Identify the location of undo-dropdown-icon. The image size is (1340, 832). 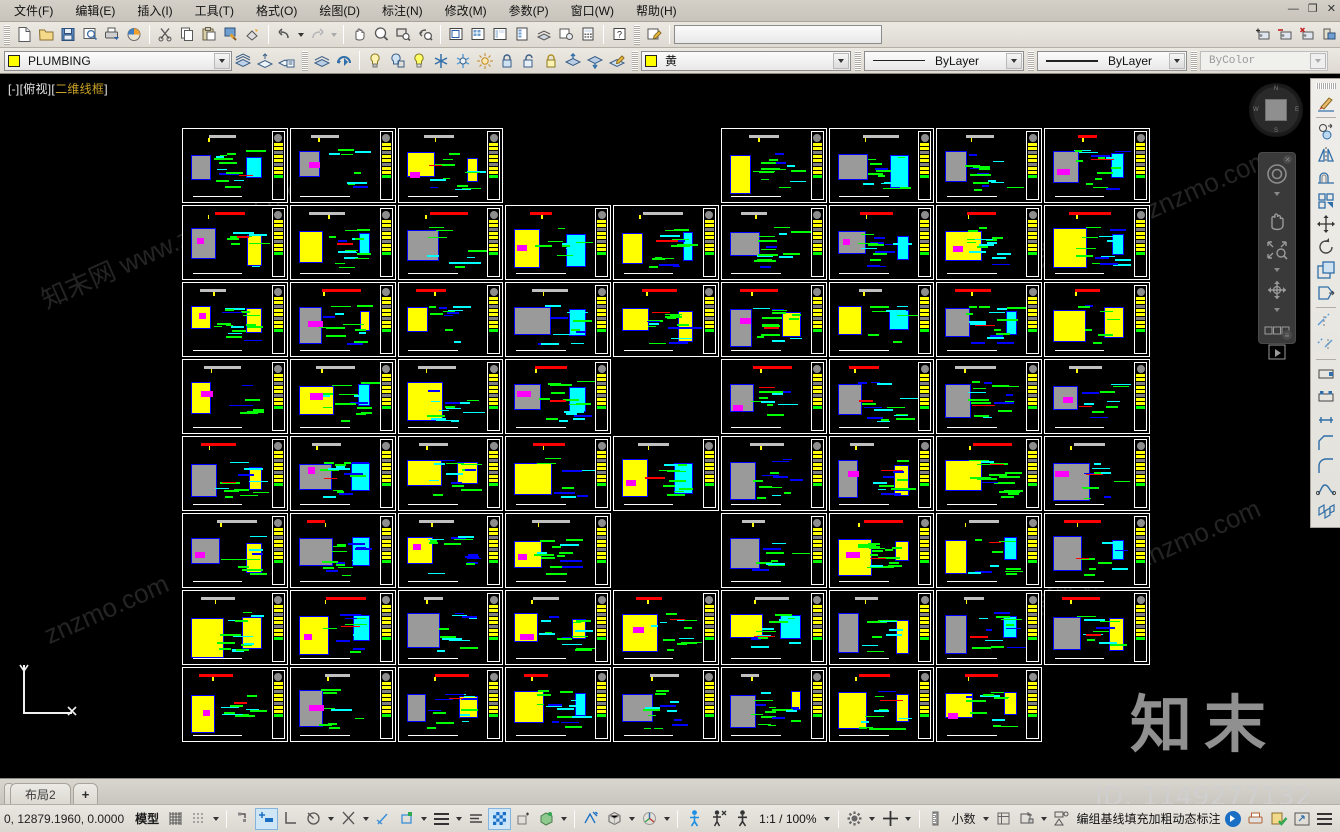
(300, 35).